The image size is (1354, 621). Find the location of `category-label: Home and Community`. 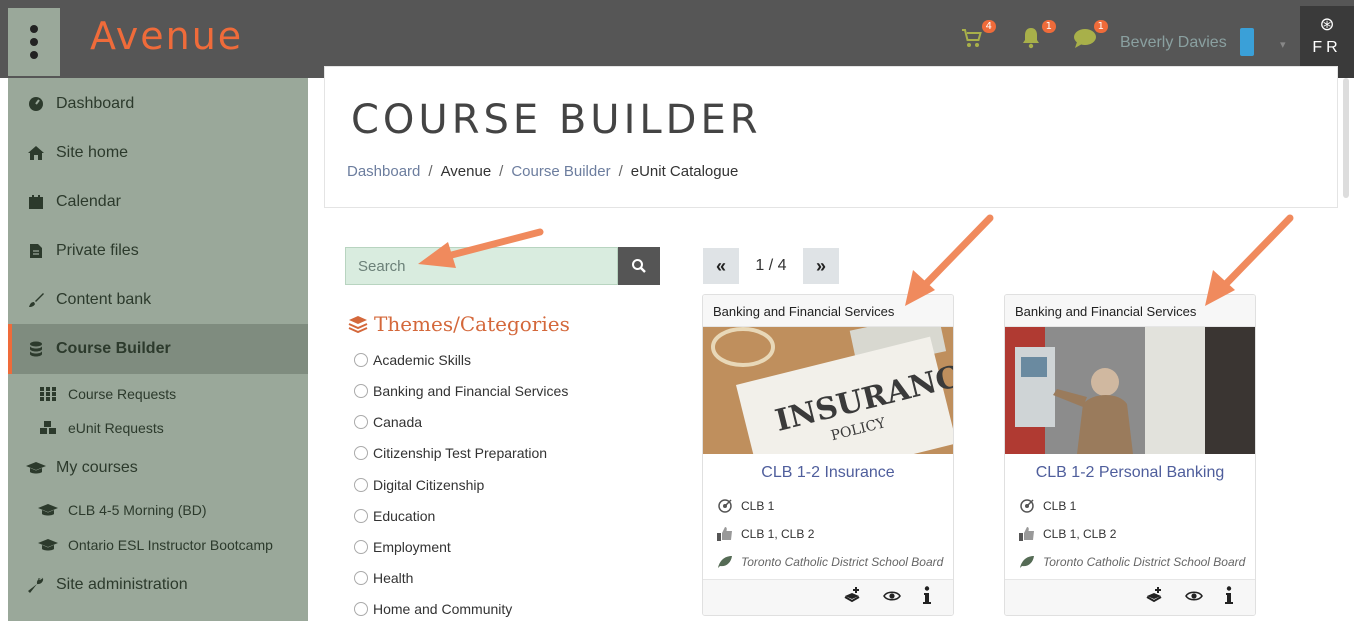

category-label: Home and Community is located at coordinates (443, 609).